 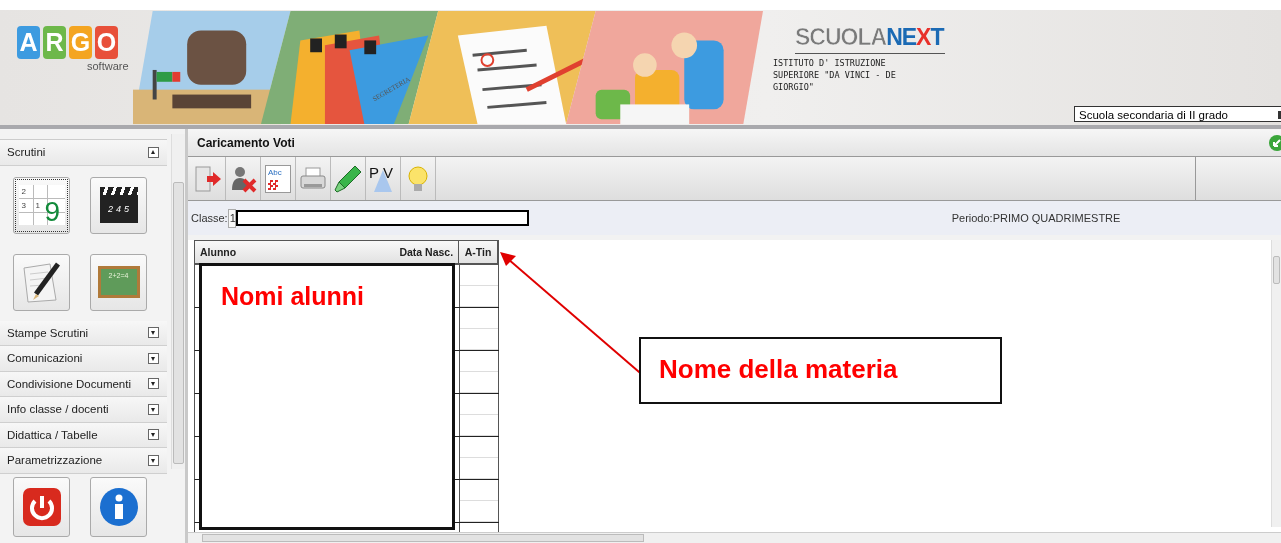 I want to click on info-icon, so click(x=118, y=507).